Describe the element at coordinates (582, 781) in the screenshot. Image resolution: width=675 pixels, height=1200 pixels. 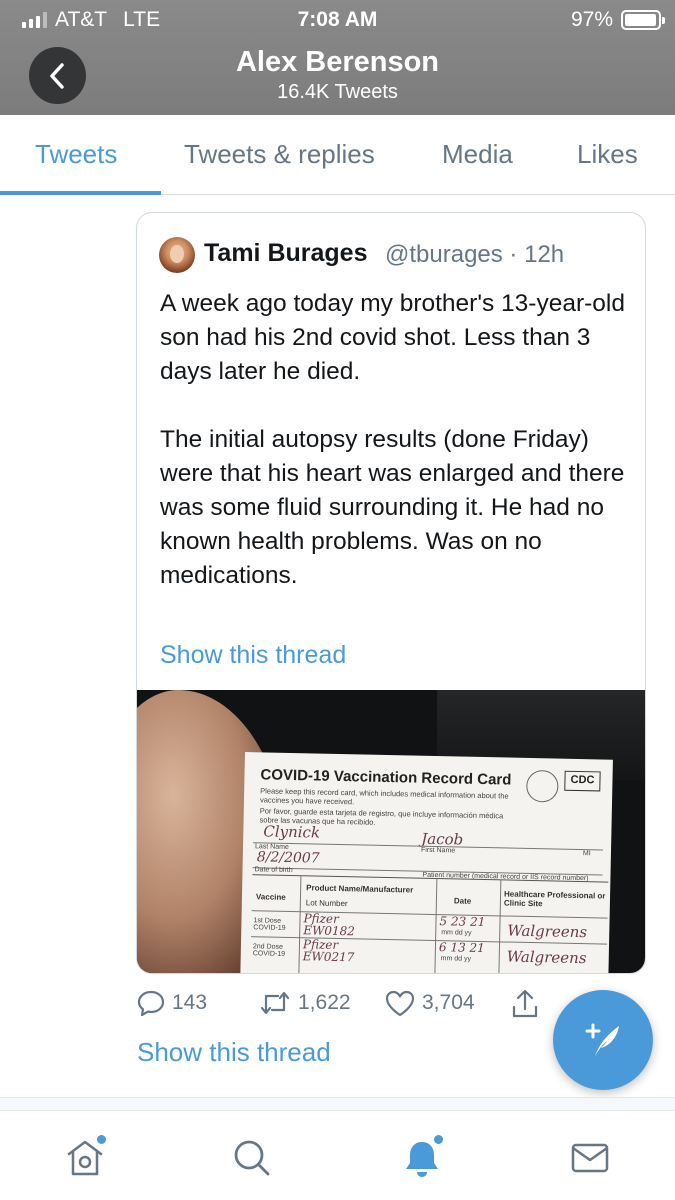
I see `cdc-logo: CDC` at that location.